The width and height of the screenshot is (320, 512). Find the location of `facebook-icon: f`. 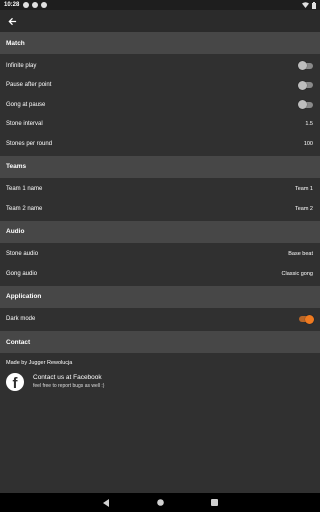

facebook-icon: f is located at coordinates (15, 382).